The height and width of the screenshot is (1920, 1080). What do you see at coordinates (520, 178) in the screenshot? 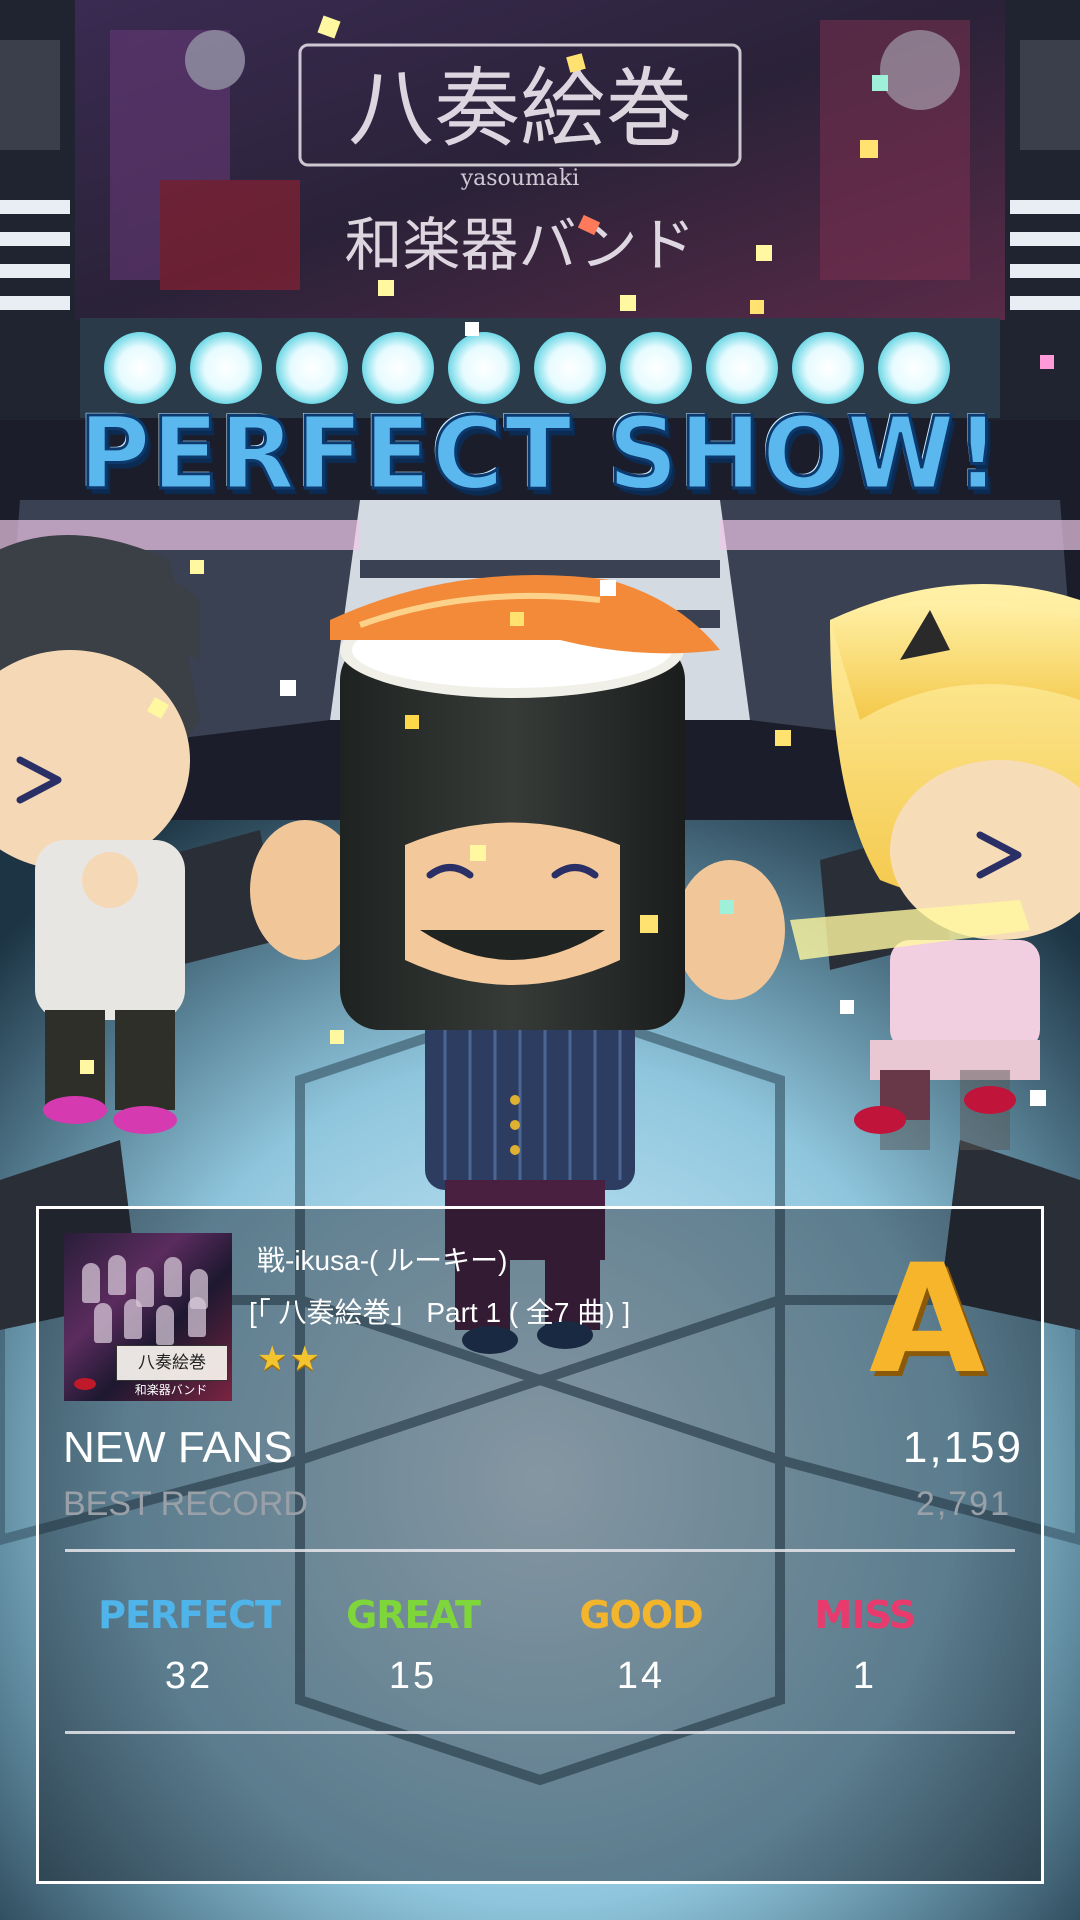
I see `banner-subtitle: yasoumaki` at bounding box center [520, 178].